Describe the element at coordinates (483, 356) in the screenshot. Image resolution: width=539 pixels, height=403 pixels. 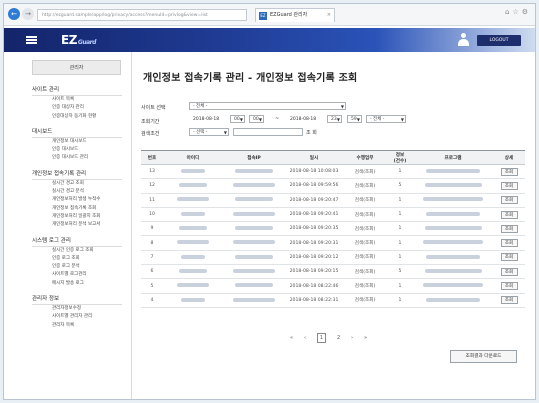
I see `download-results-button: 조회결과 다운로드` at that location.